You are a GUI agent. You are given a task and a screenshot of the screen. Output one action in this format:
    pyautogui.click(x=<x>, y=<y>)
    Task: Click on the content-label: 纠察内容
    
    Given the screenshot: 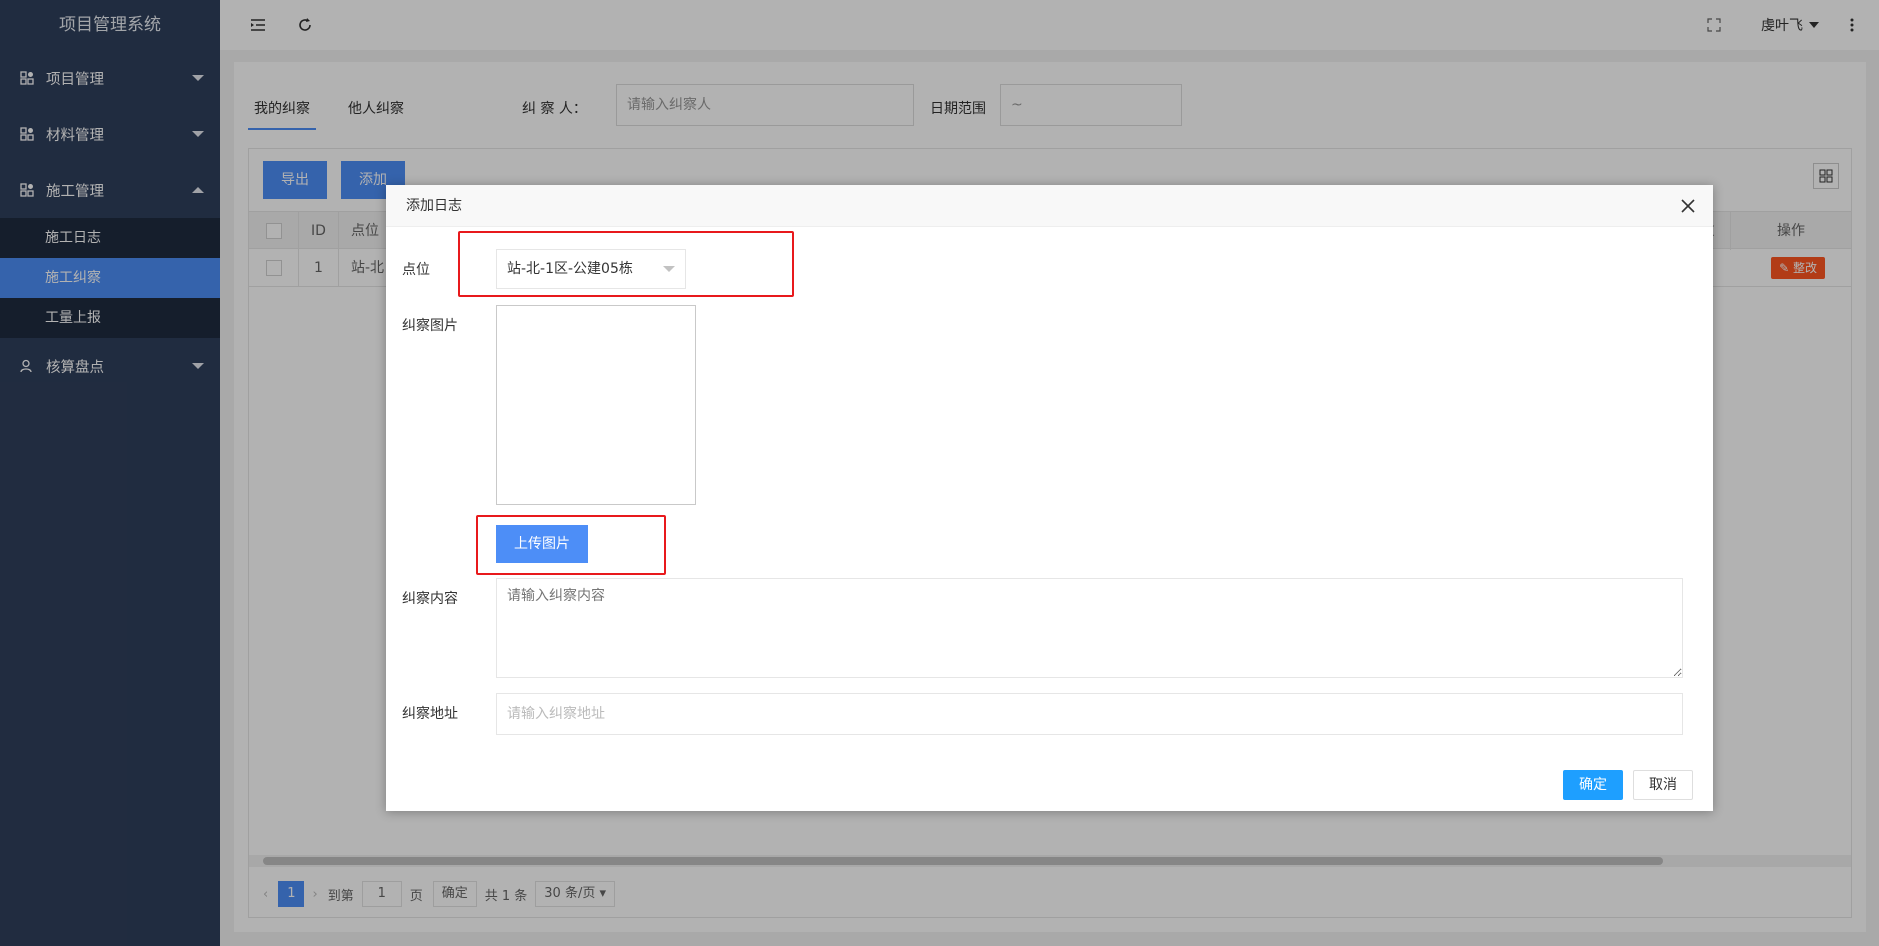 What is the action you would take?
    pyautogui.click(x=430, y=599)
    